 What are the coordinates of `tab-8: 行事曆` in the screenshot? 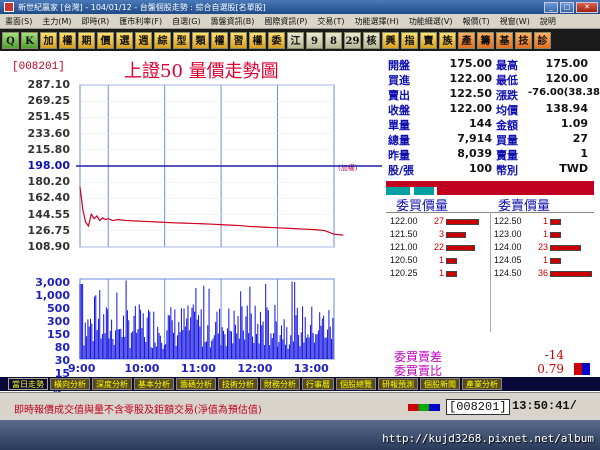 It's located at (318, 384).